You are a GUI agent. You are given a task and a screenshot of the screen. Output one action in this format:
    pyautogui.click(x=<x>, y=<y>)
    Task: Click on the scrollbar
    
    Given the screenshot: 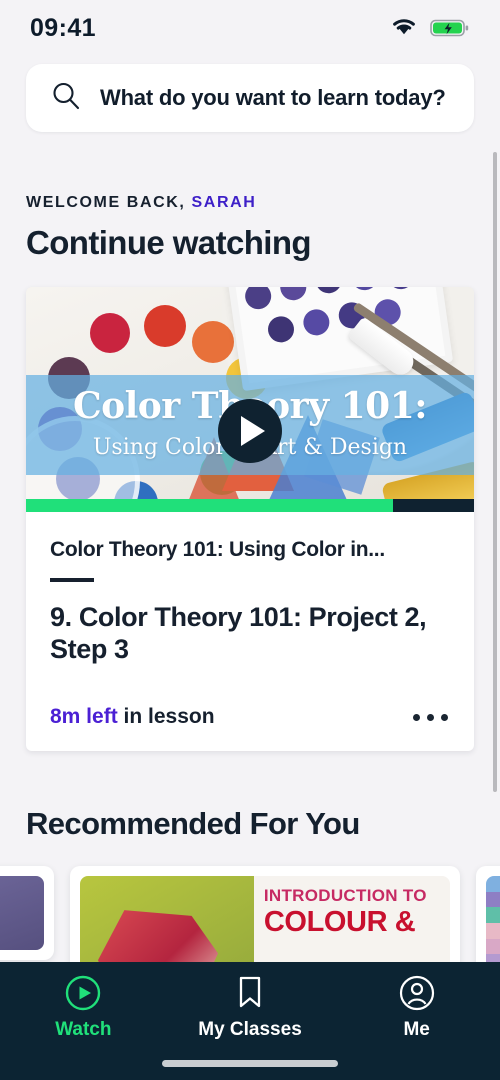 What is the action you would take?
    pyautogui.click(x=495, y=472)
    